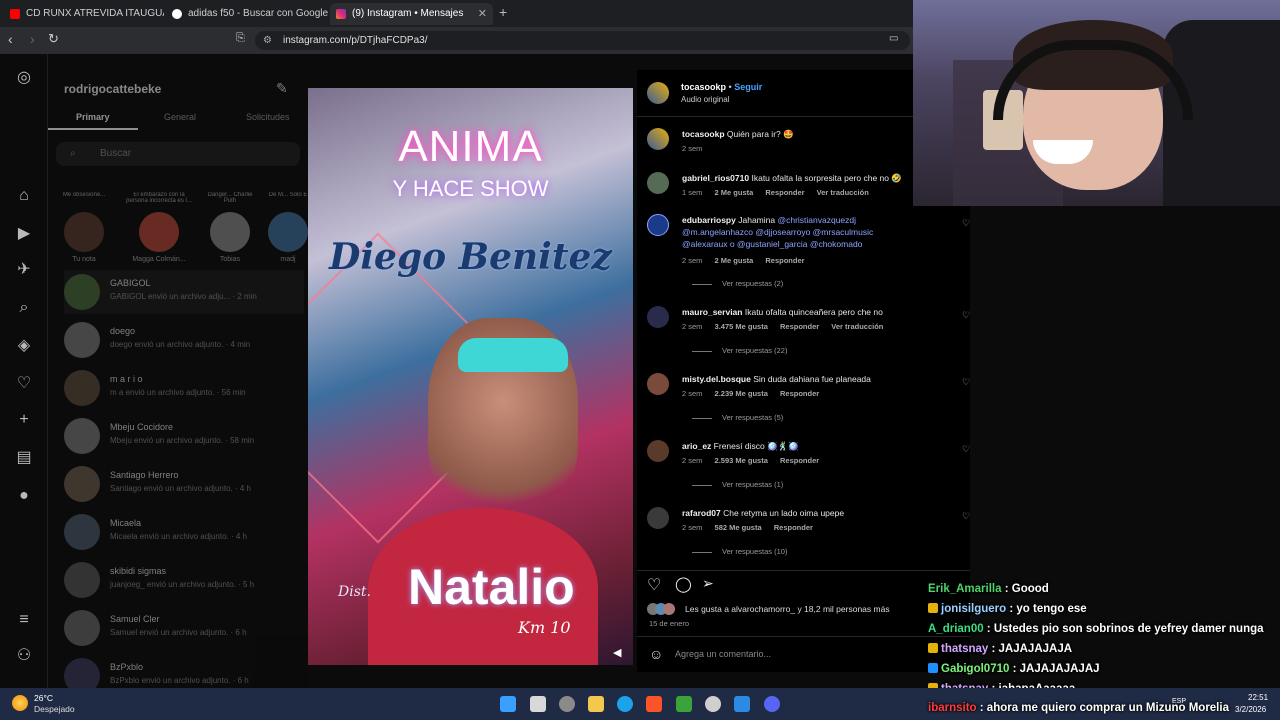  I want to click on new-message-icon: ✎, so click(282, 88).